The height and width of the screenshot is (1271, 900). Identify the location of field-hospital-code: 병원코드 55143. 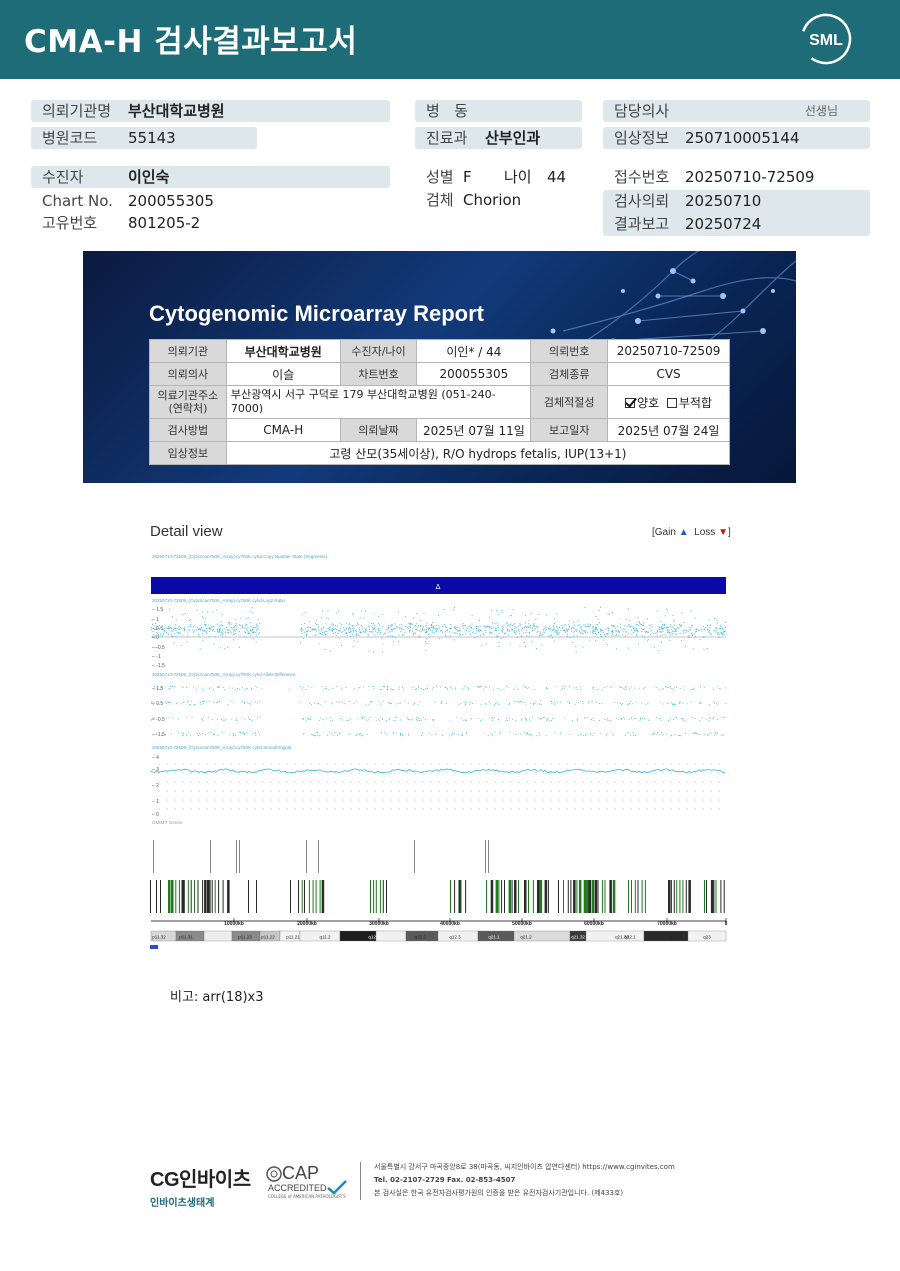
(144, 138).